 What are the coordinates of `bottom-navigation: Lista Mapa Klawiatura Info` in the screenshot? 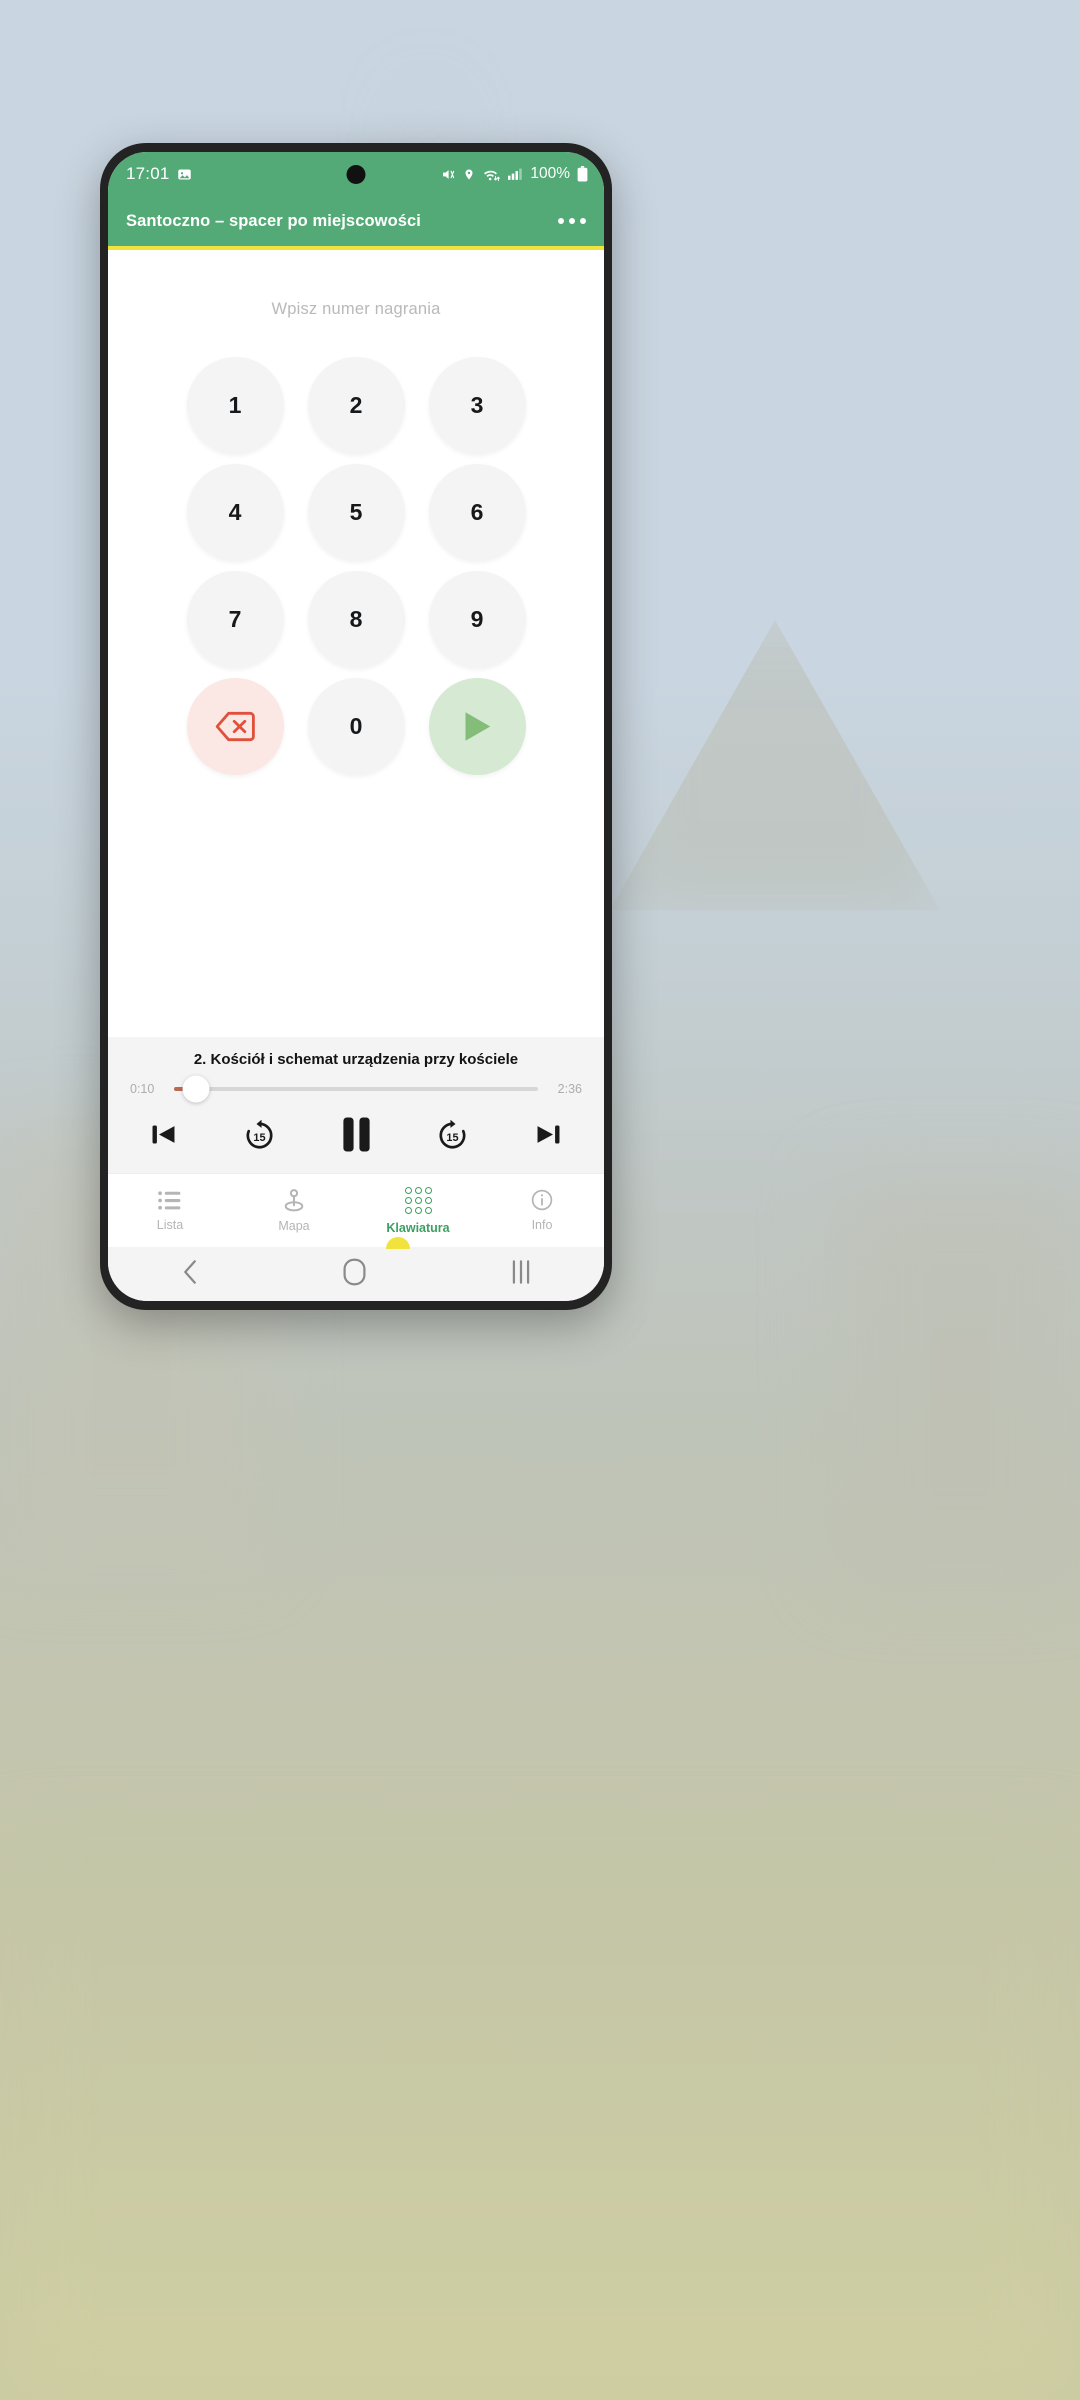 It's located at (356, 1211).